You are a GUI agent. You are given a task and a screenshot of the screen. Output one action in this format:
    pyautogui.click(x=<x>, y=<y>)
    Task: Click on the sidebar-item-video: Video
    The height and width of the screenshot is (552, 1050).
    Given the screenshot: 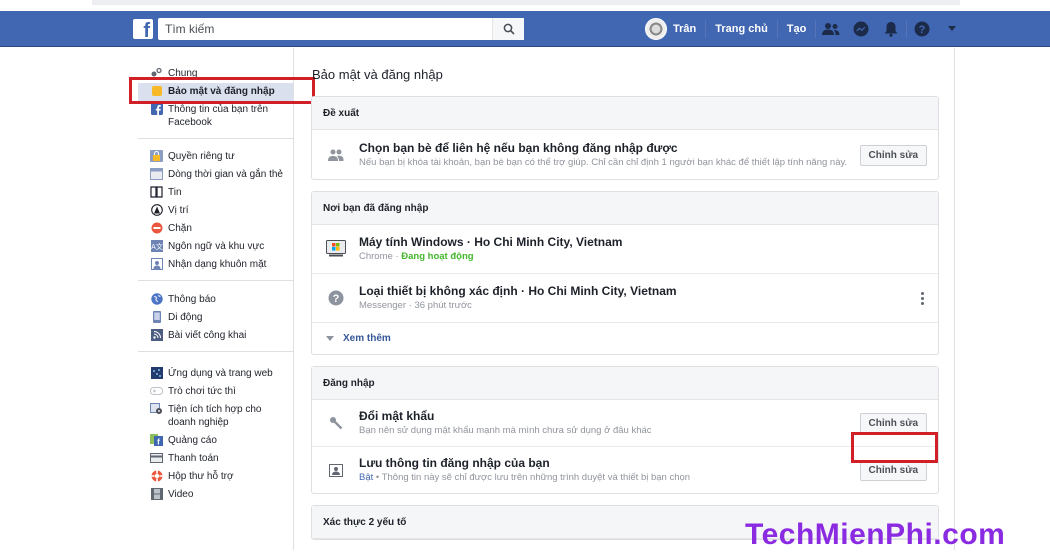 What is the action you would take?
    pyautogui.click(x=215, y=495)
    